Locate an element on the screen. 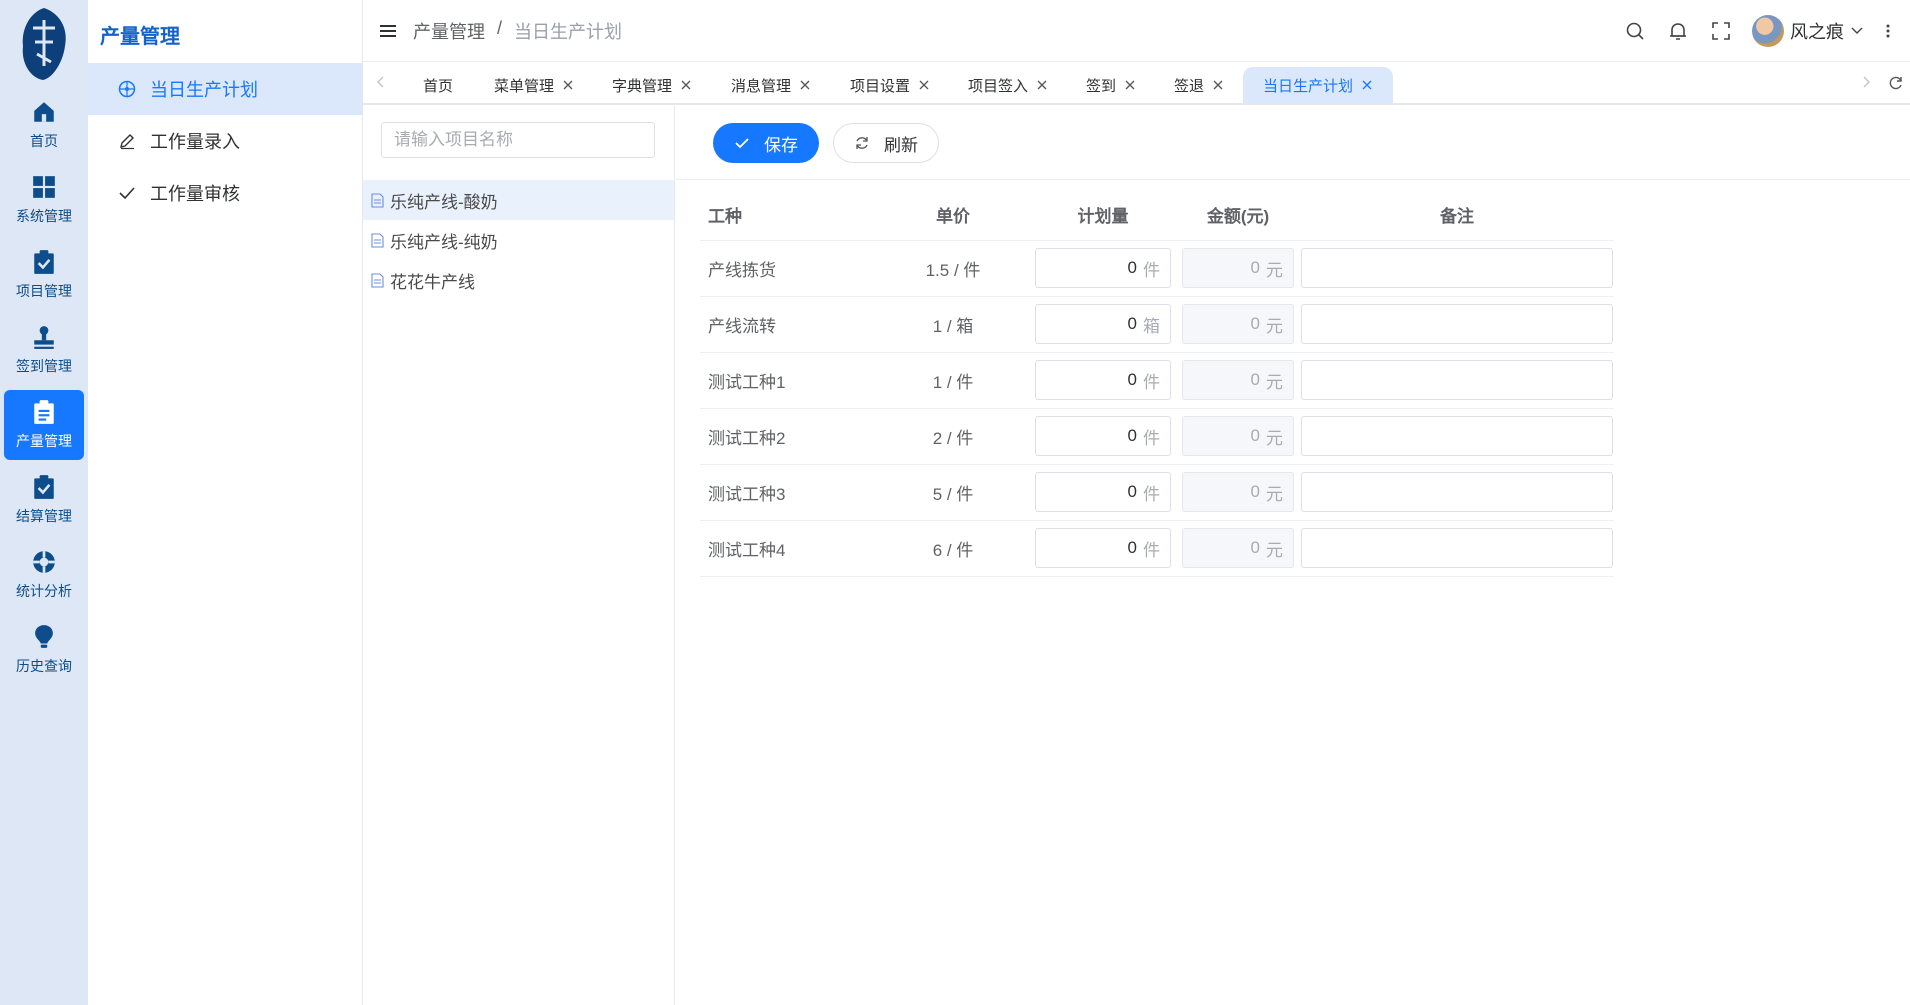 Image resolution: width=1910 pixels, height=1005 pixels. tab-menu-management: 菜单管理 is located at coordinates (534, 85).